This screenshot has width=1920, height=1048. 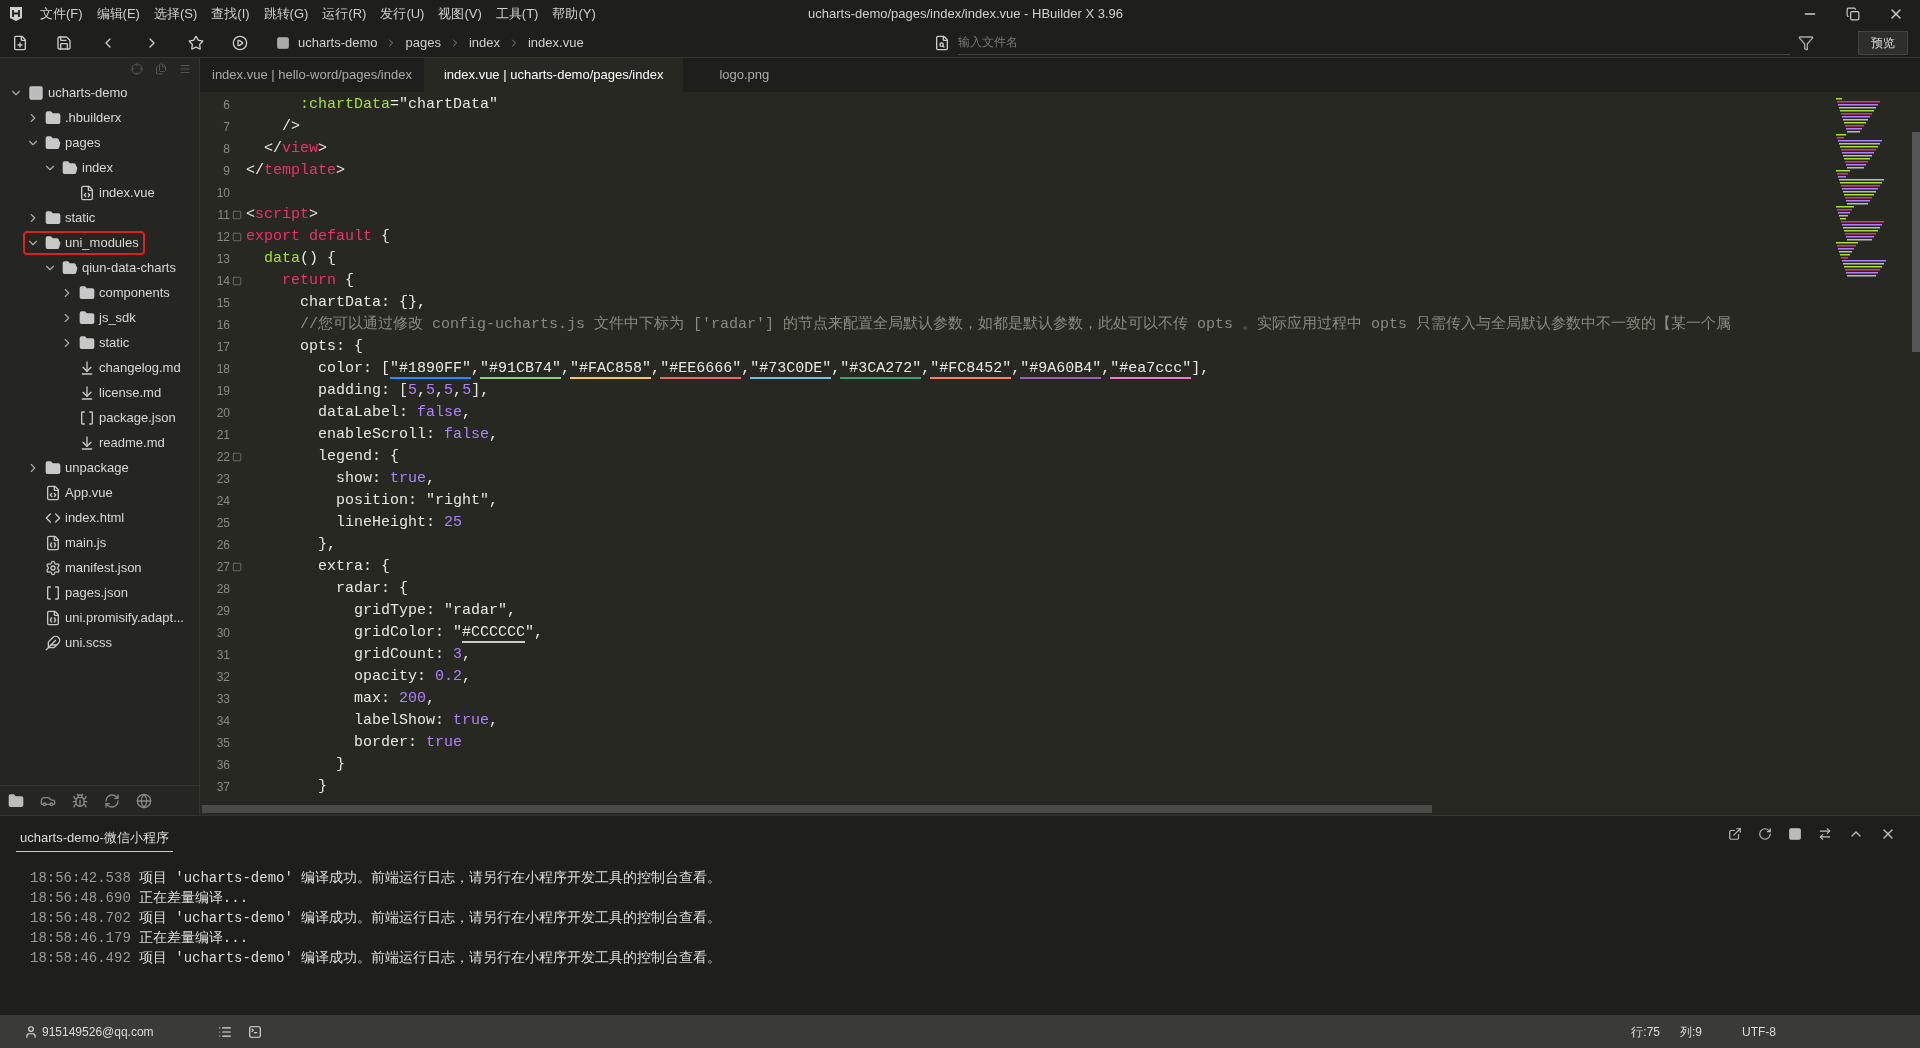 What do you see at coordinates (1853, 14) in the screenshot?
I see `restore-icon` at bounding box center [1853, 14].